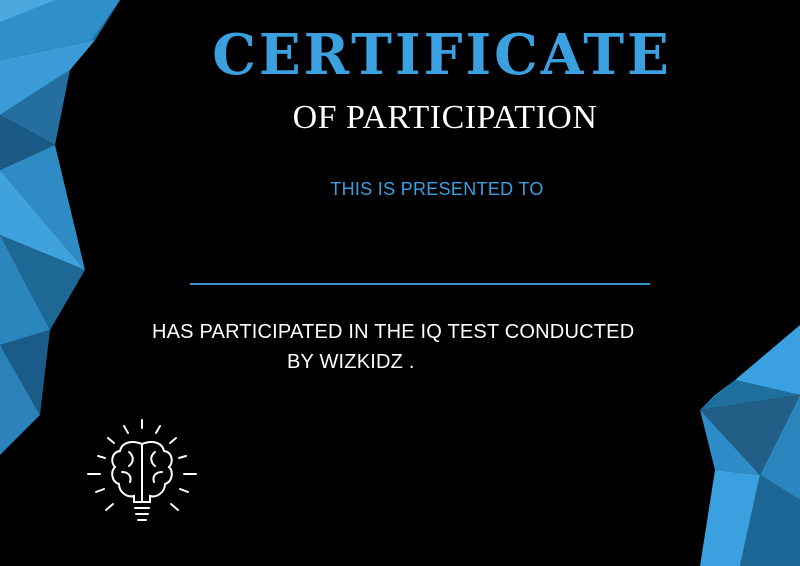 This screenshot has width=800, height=566. What do you see at coordinates (750, 445) in the screenshot?
I see `right-polygon-cluster` at bounding box center [750, 445].